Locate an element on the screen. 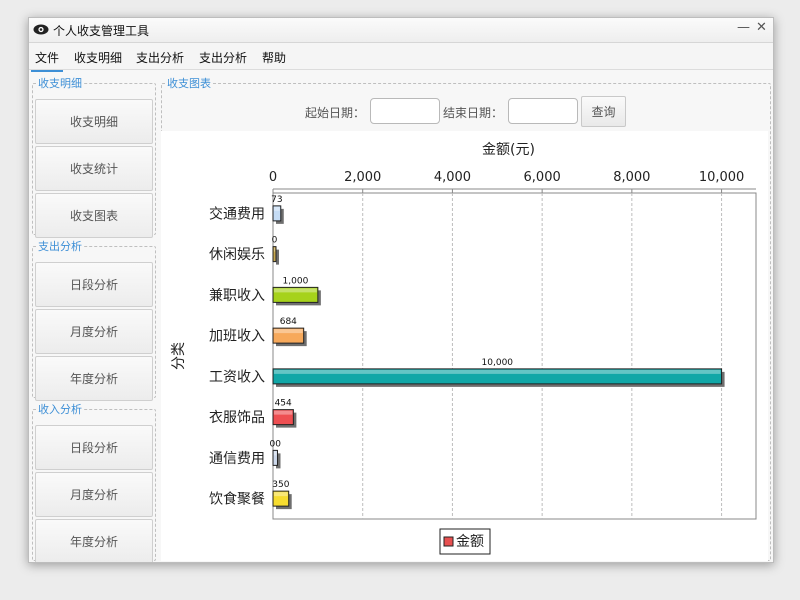 This screenshot has width=800, height=600. close-icon: ✕ is located at coordinates (761, 27).